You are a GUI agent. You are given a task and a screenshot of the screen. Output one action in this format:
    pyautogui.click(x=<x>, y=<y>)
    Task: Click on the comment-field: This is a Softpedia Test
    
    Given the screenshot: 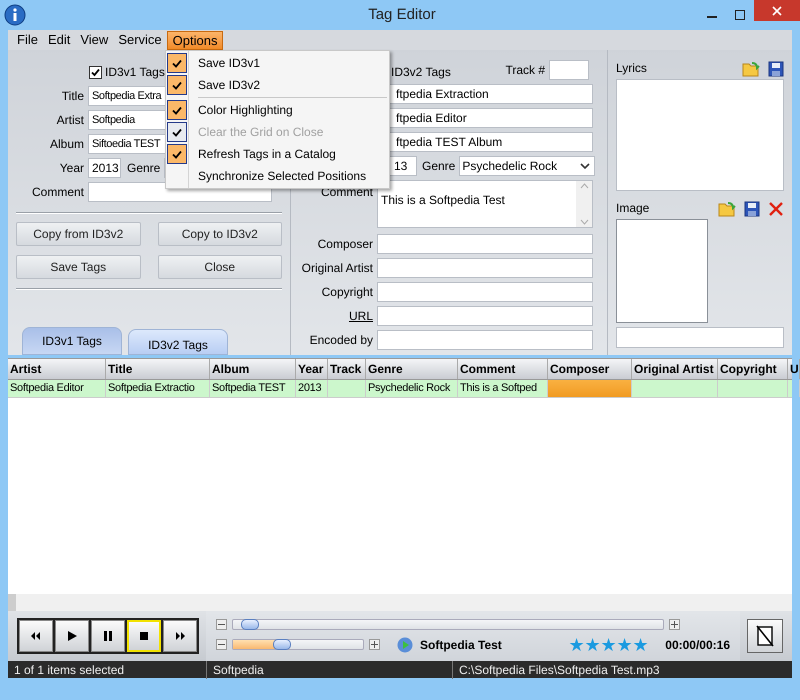 What is the action you would take?
    pyautogui.click(x=485, y=204)
    